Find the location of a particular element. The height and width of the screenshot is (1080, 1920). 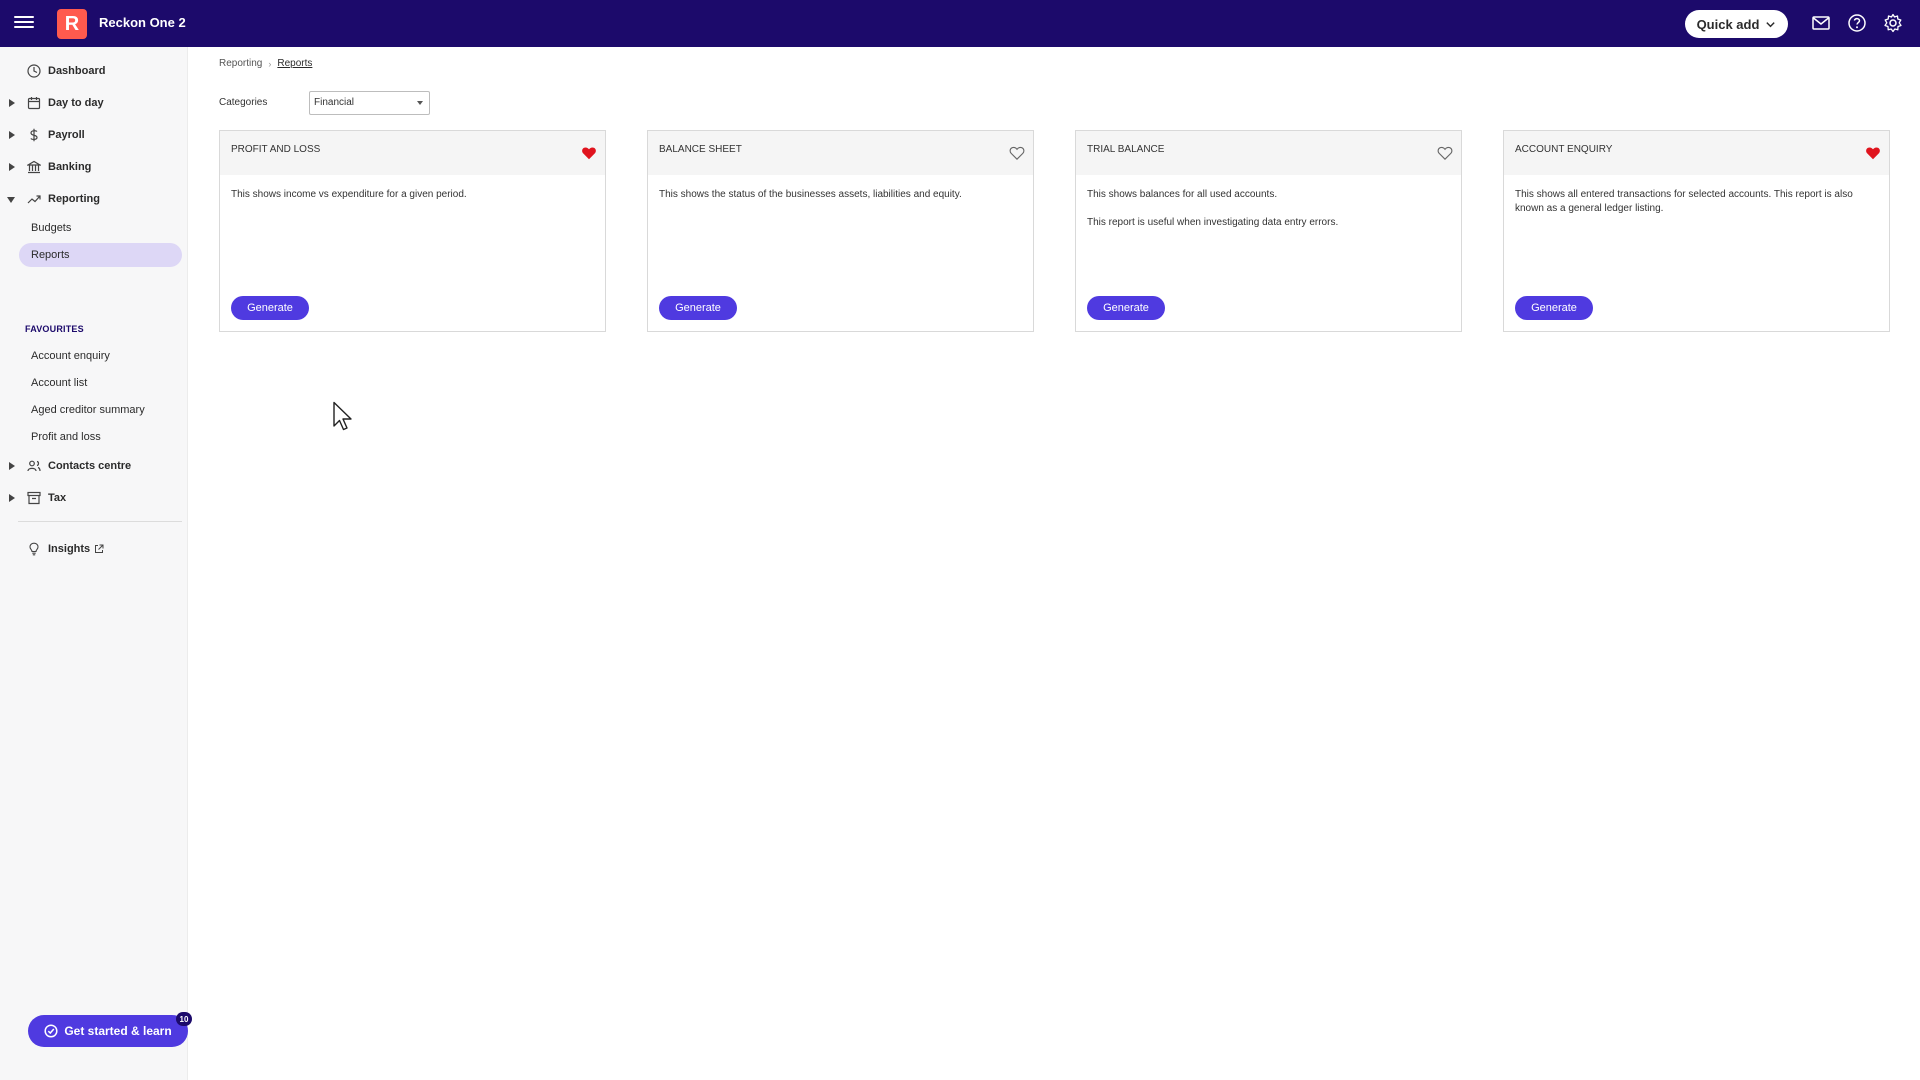

card-title: PROFIT AND LOSS is located at coordinates (276, 149).